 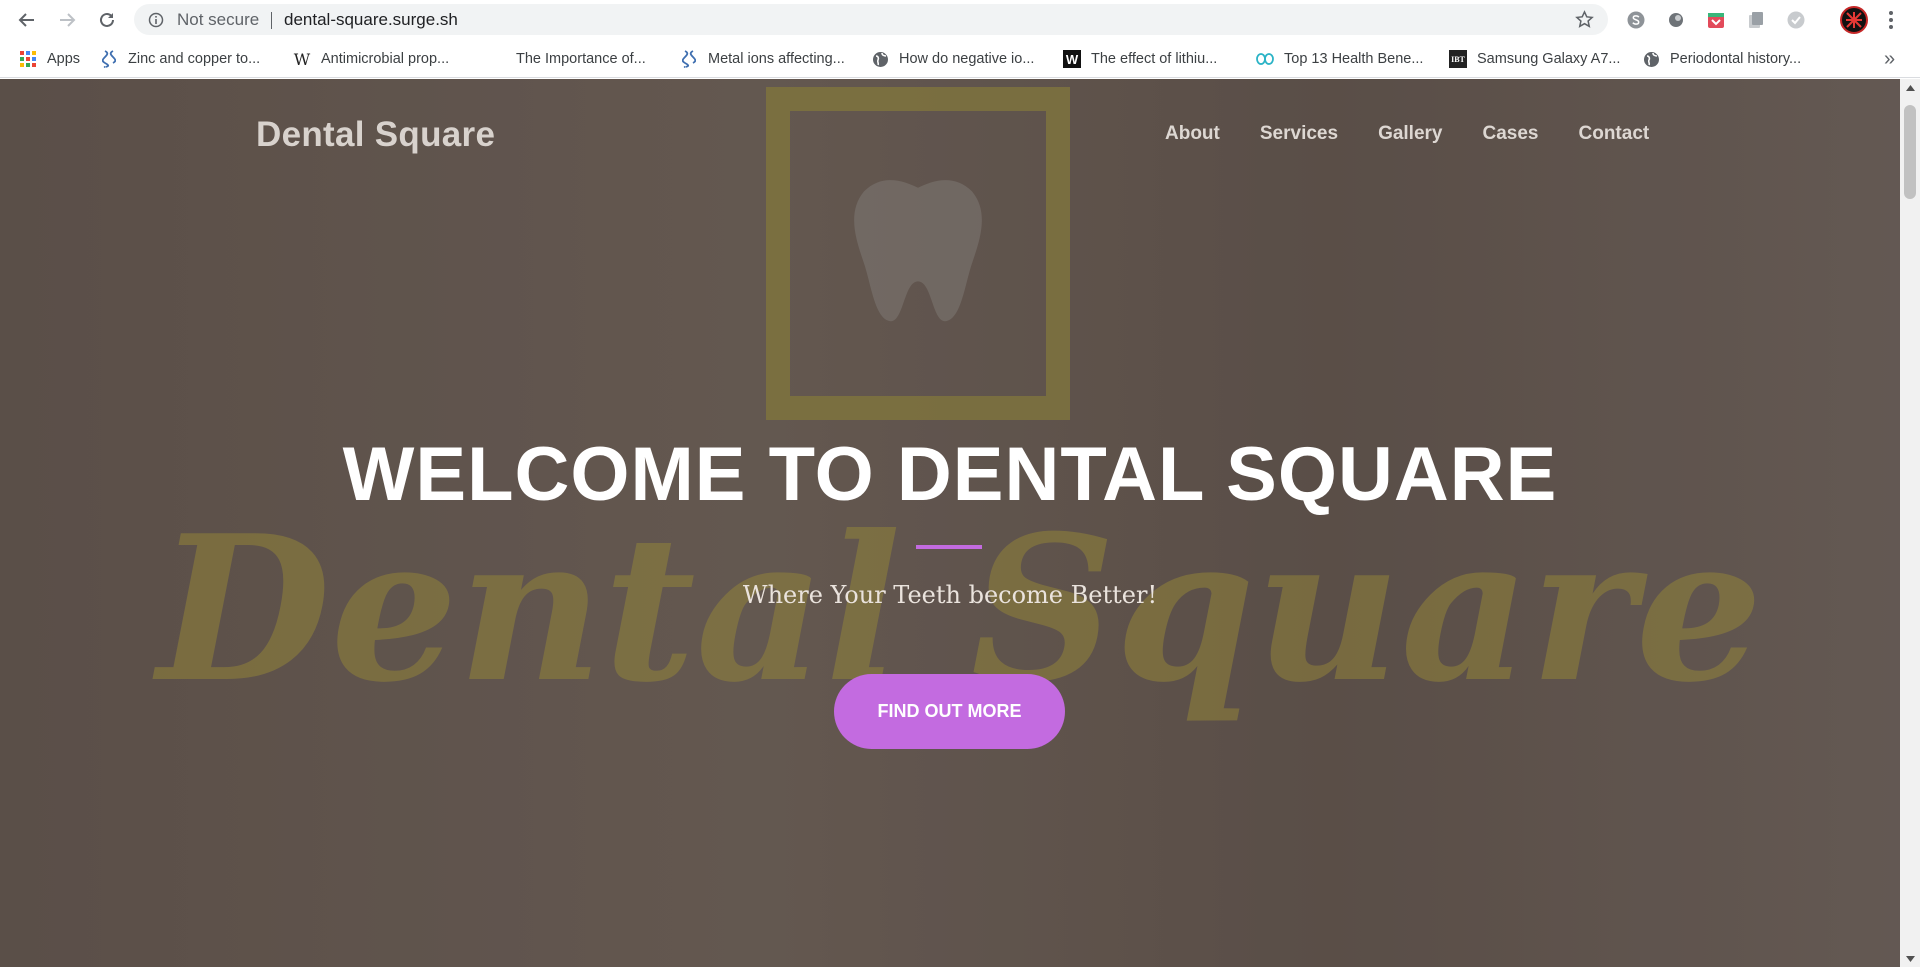 I want to click on site-brand: Dental Square, so click(x=375, y=135).